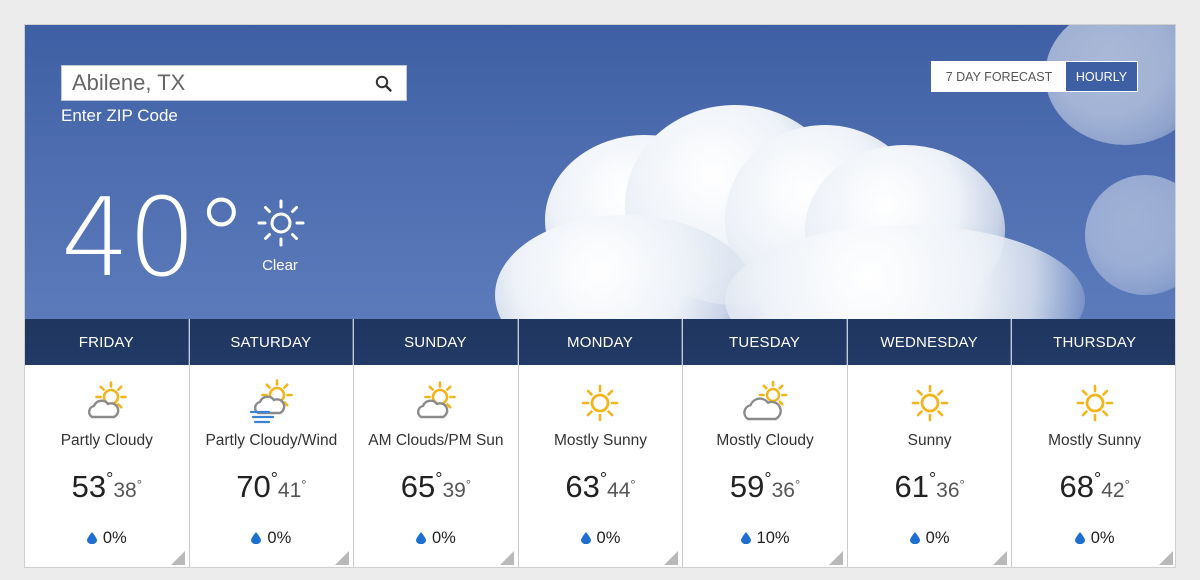  I want to click on location-search-input, so click(212, 83).